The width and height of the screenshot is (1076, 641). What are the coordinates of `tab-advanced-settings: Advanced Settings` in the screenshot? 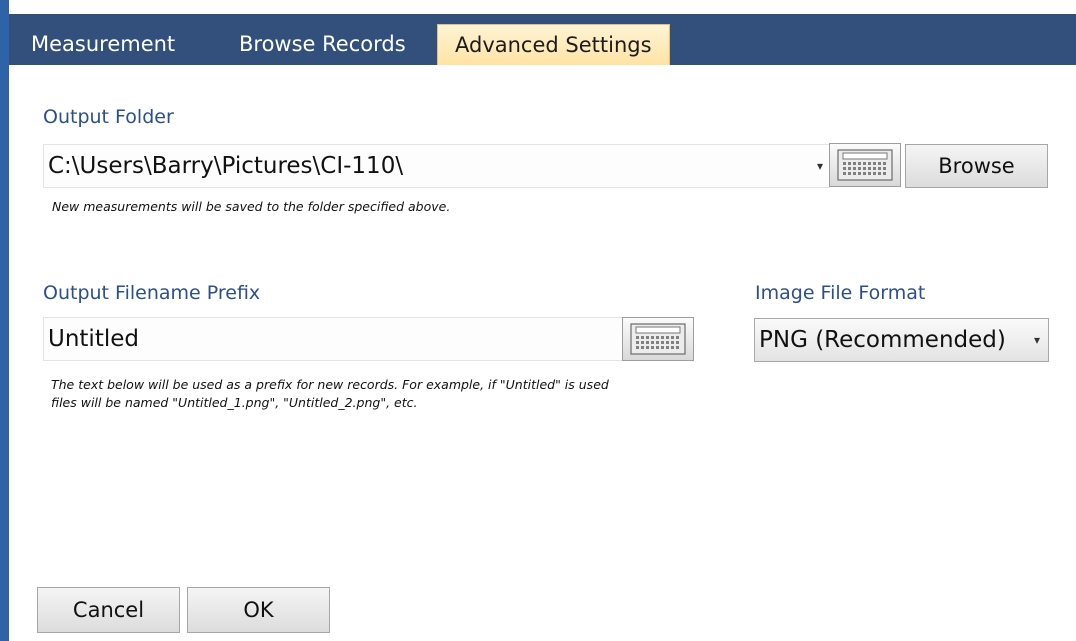 It's located at (553, 44).